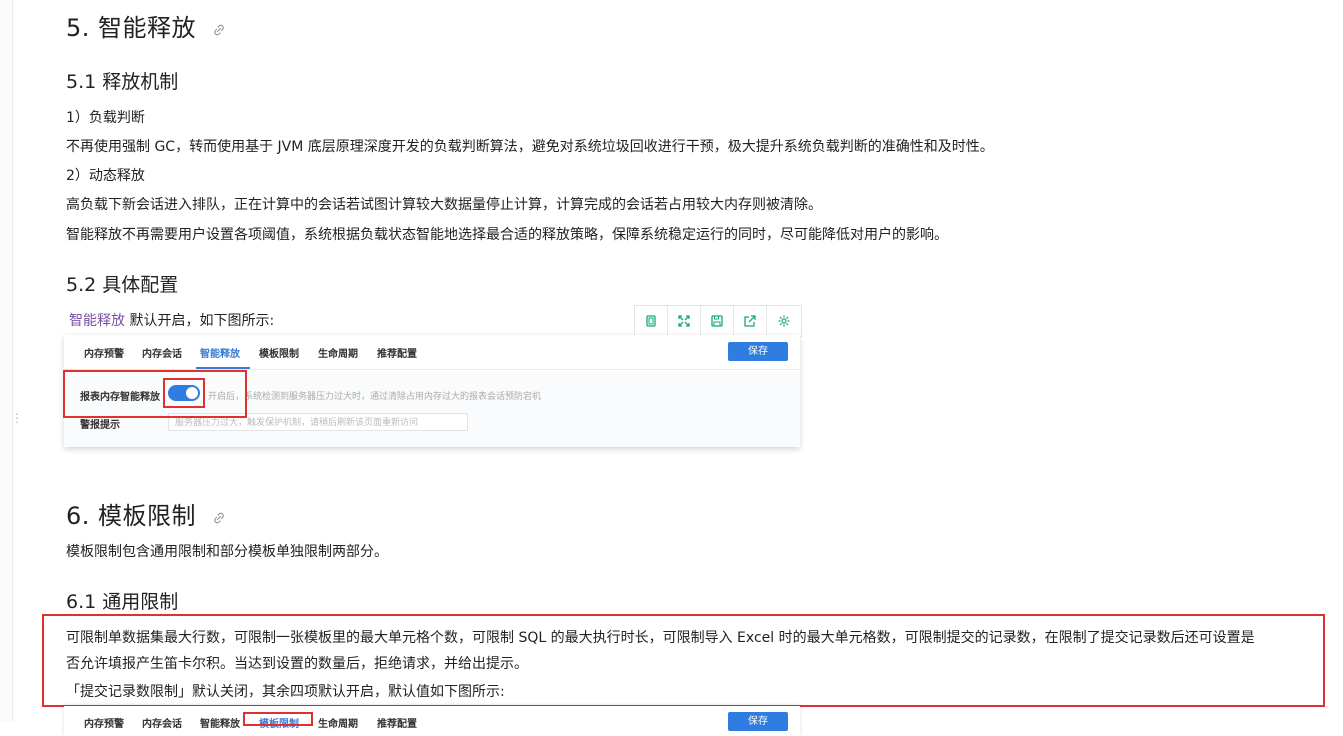 The height and width of the screenshot is (736, 1343). Describe the element at coordinates (684, 321) in the screenshot. I see `expand-icon` at that location.